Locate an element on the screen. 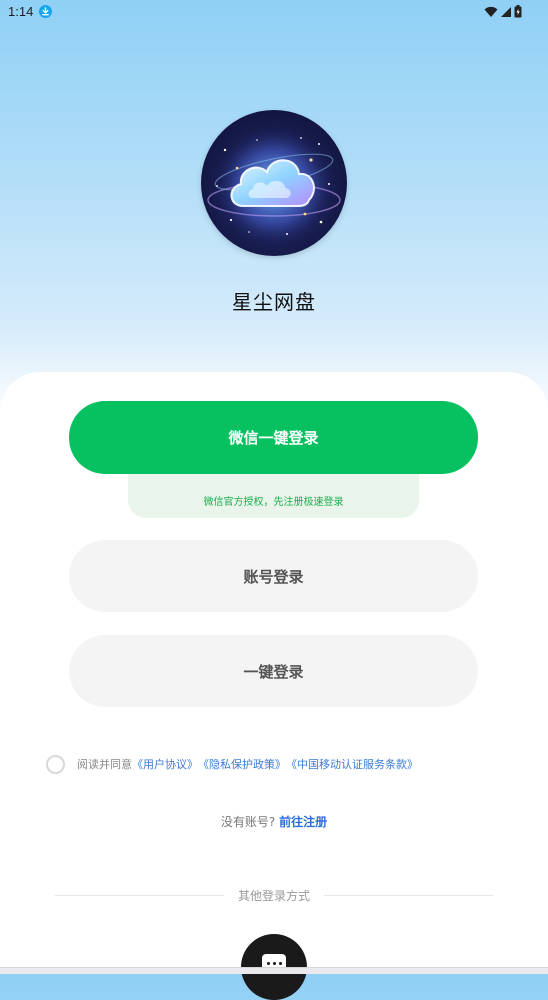 The height and width of the screenshot is (1000, 548). onekey-login-button: 一键登录 is located at coordinates (273, 671).